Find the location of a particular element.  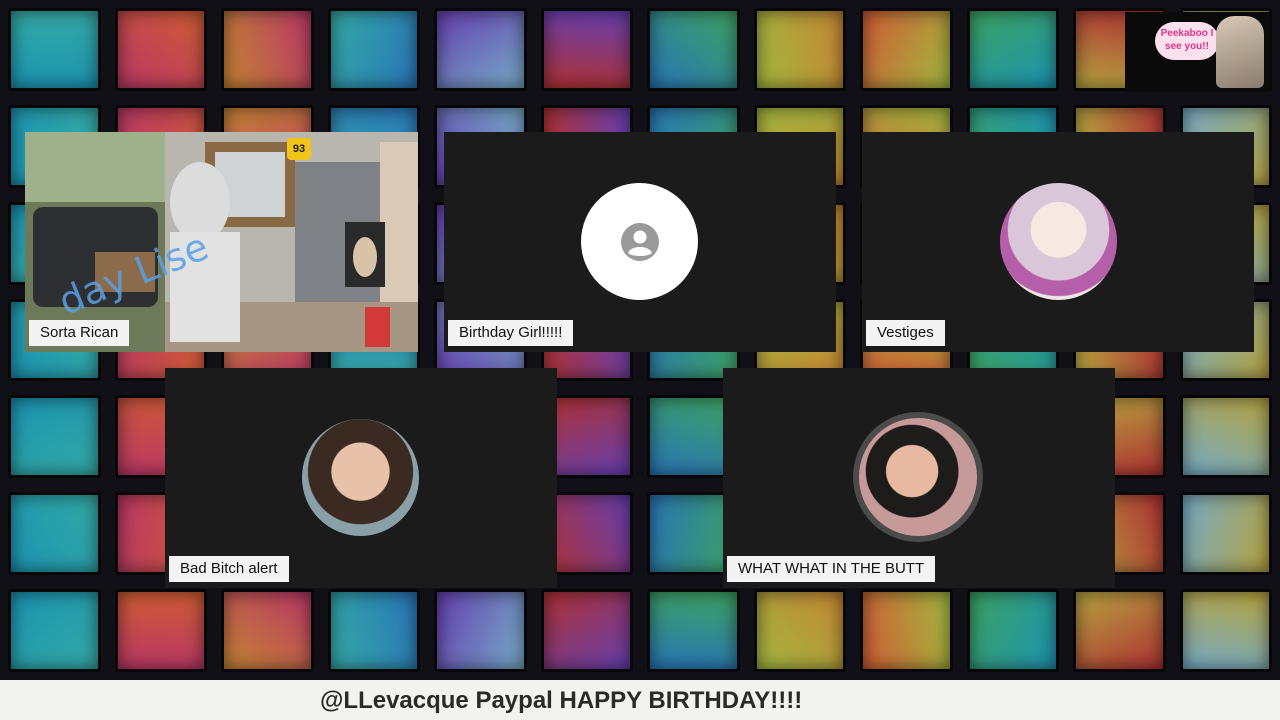

user-icon is located at coordinates (639, 241).